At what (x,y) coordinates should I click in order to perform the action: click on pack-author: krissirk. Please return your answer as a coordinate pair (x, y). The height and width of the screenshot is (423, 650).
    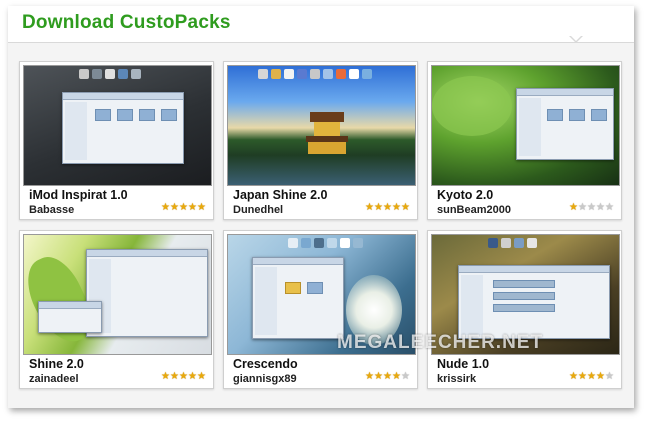
    Looking at the image, I should click on (457, 379).